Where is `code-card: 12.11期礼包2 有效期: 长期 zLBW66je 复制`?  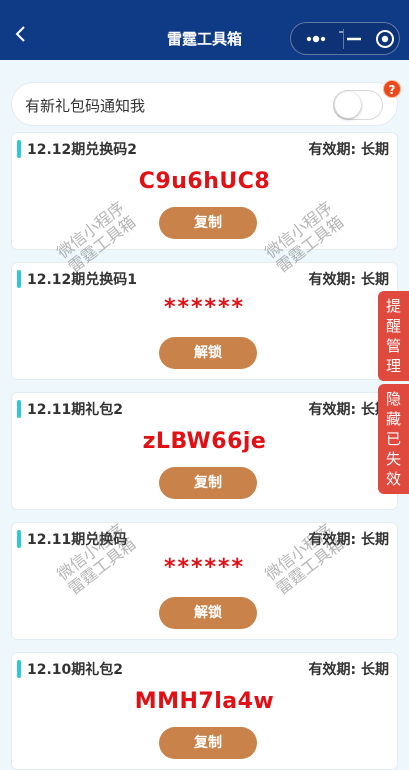
code-card: 12.11期礼包2 有效期: 长期 zLBW66je 复制 is located at coordinates (204, 451).